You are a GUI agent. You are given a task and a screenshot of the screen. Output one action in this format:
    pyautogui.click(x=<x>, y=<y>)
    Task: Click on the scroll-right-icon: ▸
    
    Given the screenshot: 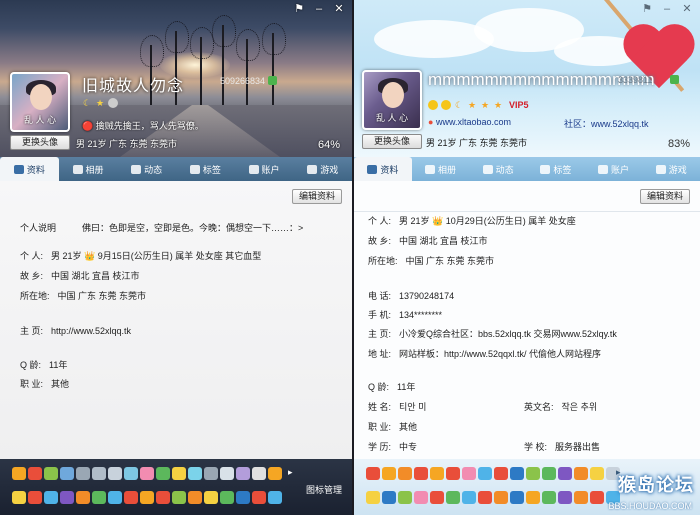 What is the action you would take?
    pyautogui.click(x=292, y=473)
    